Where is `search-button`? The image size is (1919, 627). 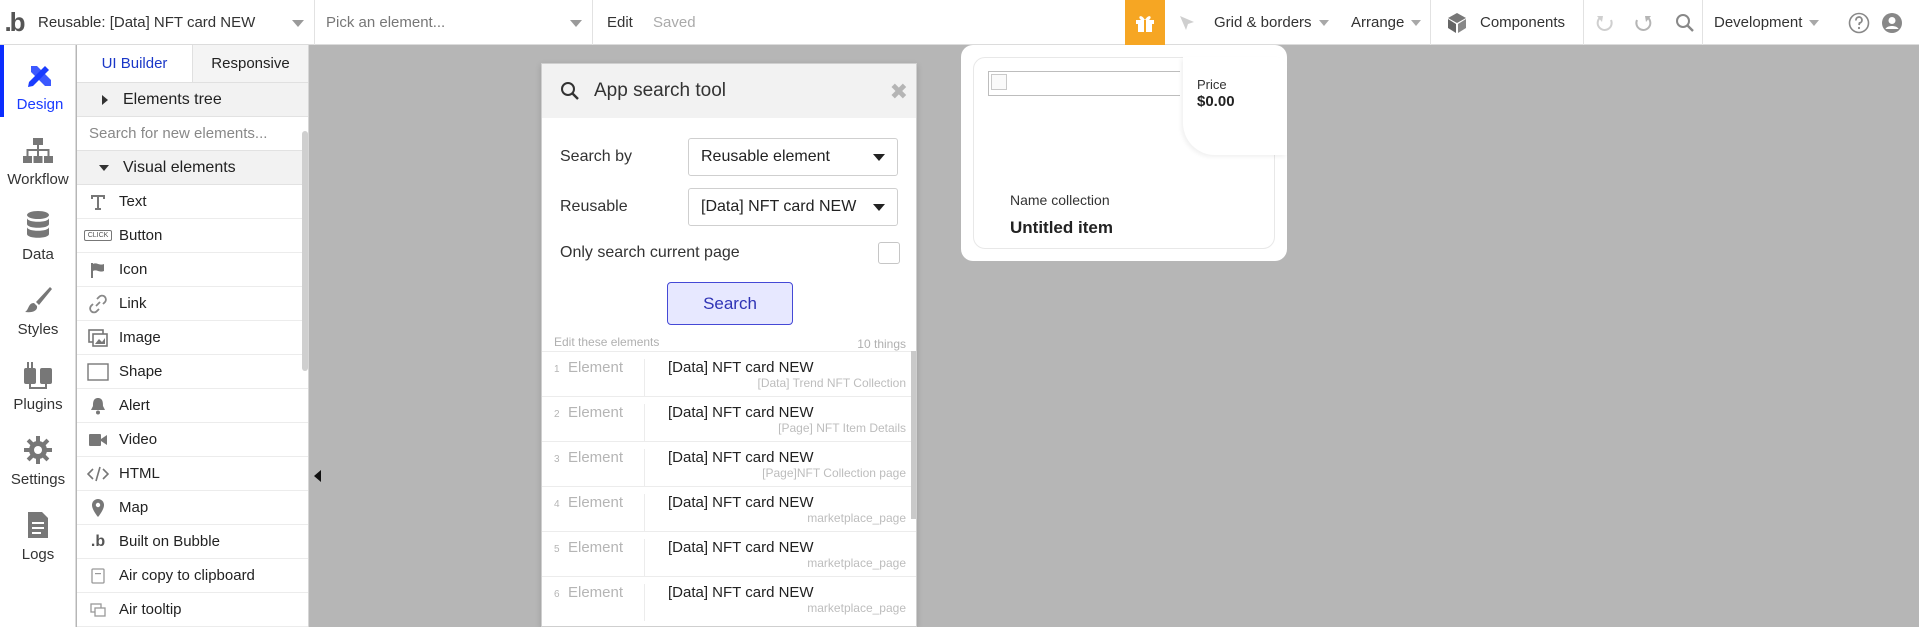 search-button is located at coordinates (1685, 22).